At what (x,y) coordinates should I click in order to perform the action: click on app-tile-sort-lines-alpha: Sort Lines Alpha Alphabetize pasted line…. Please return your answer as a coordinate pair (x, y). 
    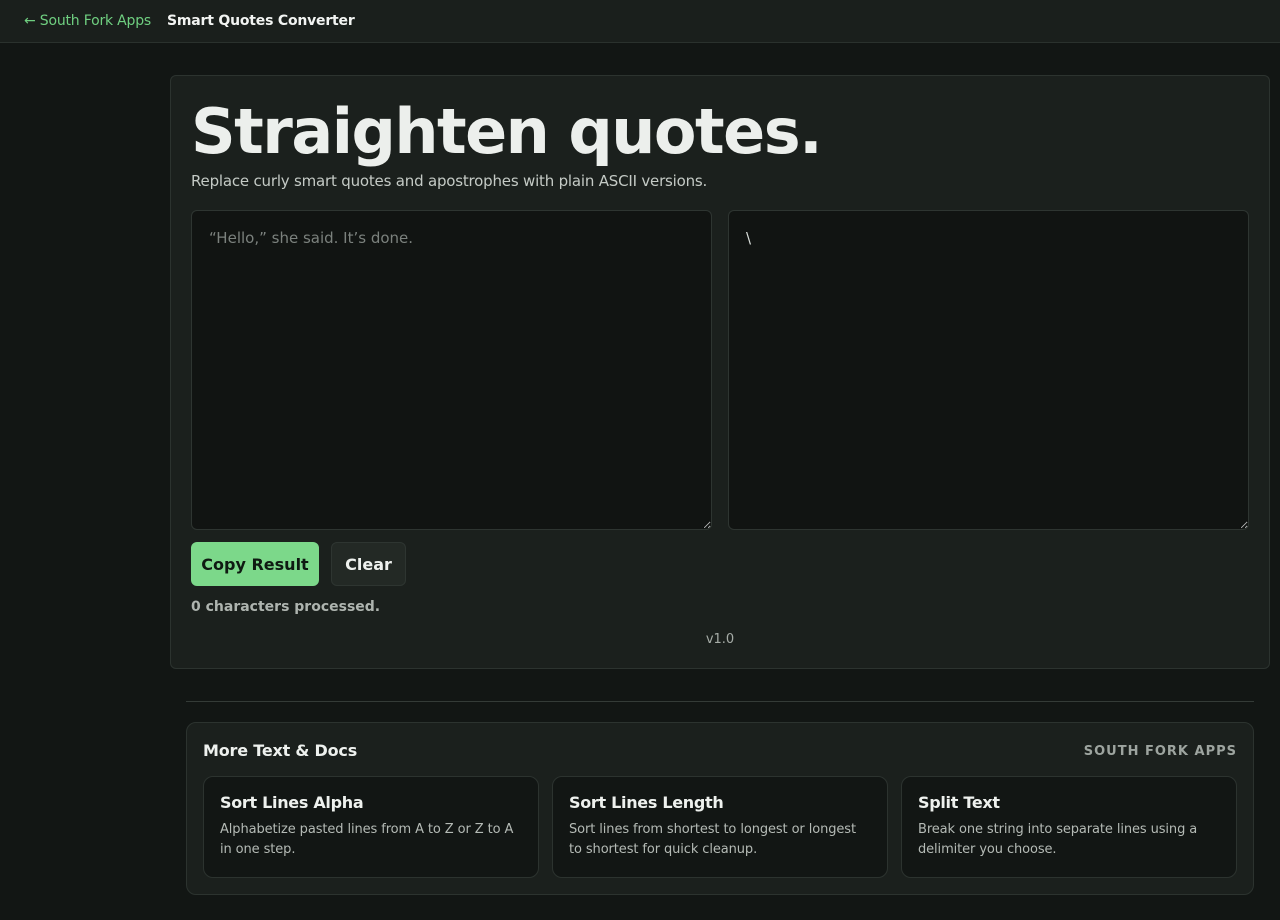
    Looking at the image, I should click on (371, 827).